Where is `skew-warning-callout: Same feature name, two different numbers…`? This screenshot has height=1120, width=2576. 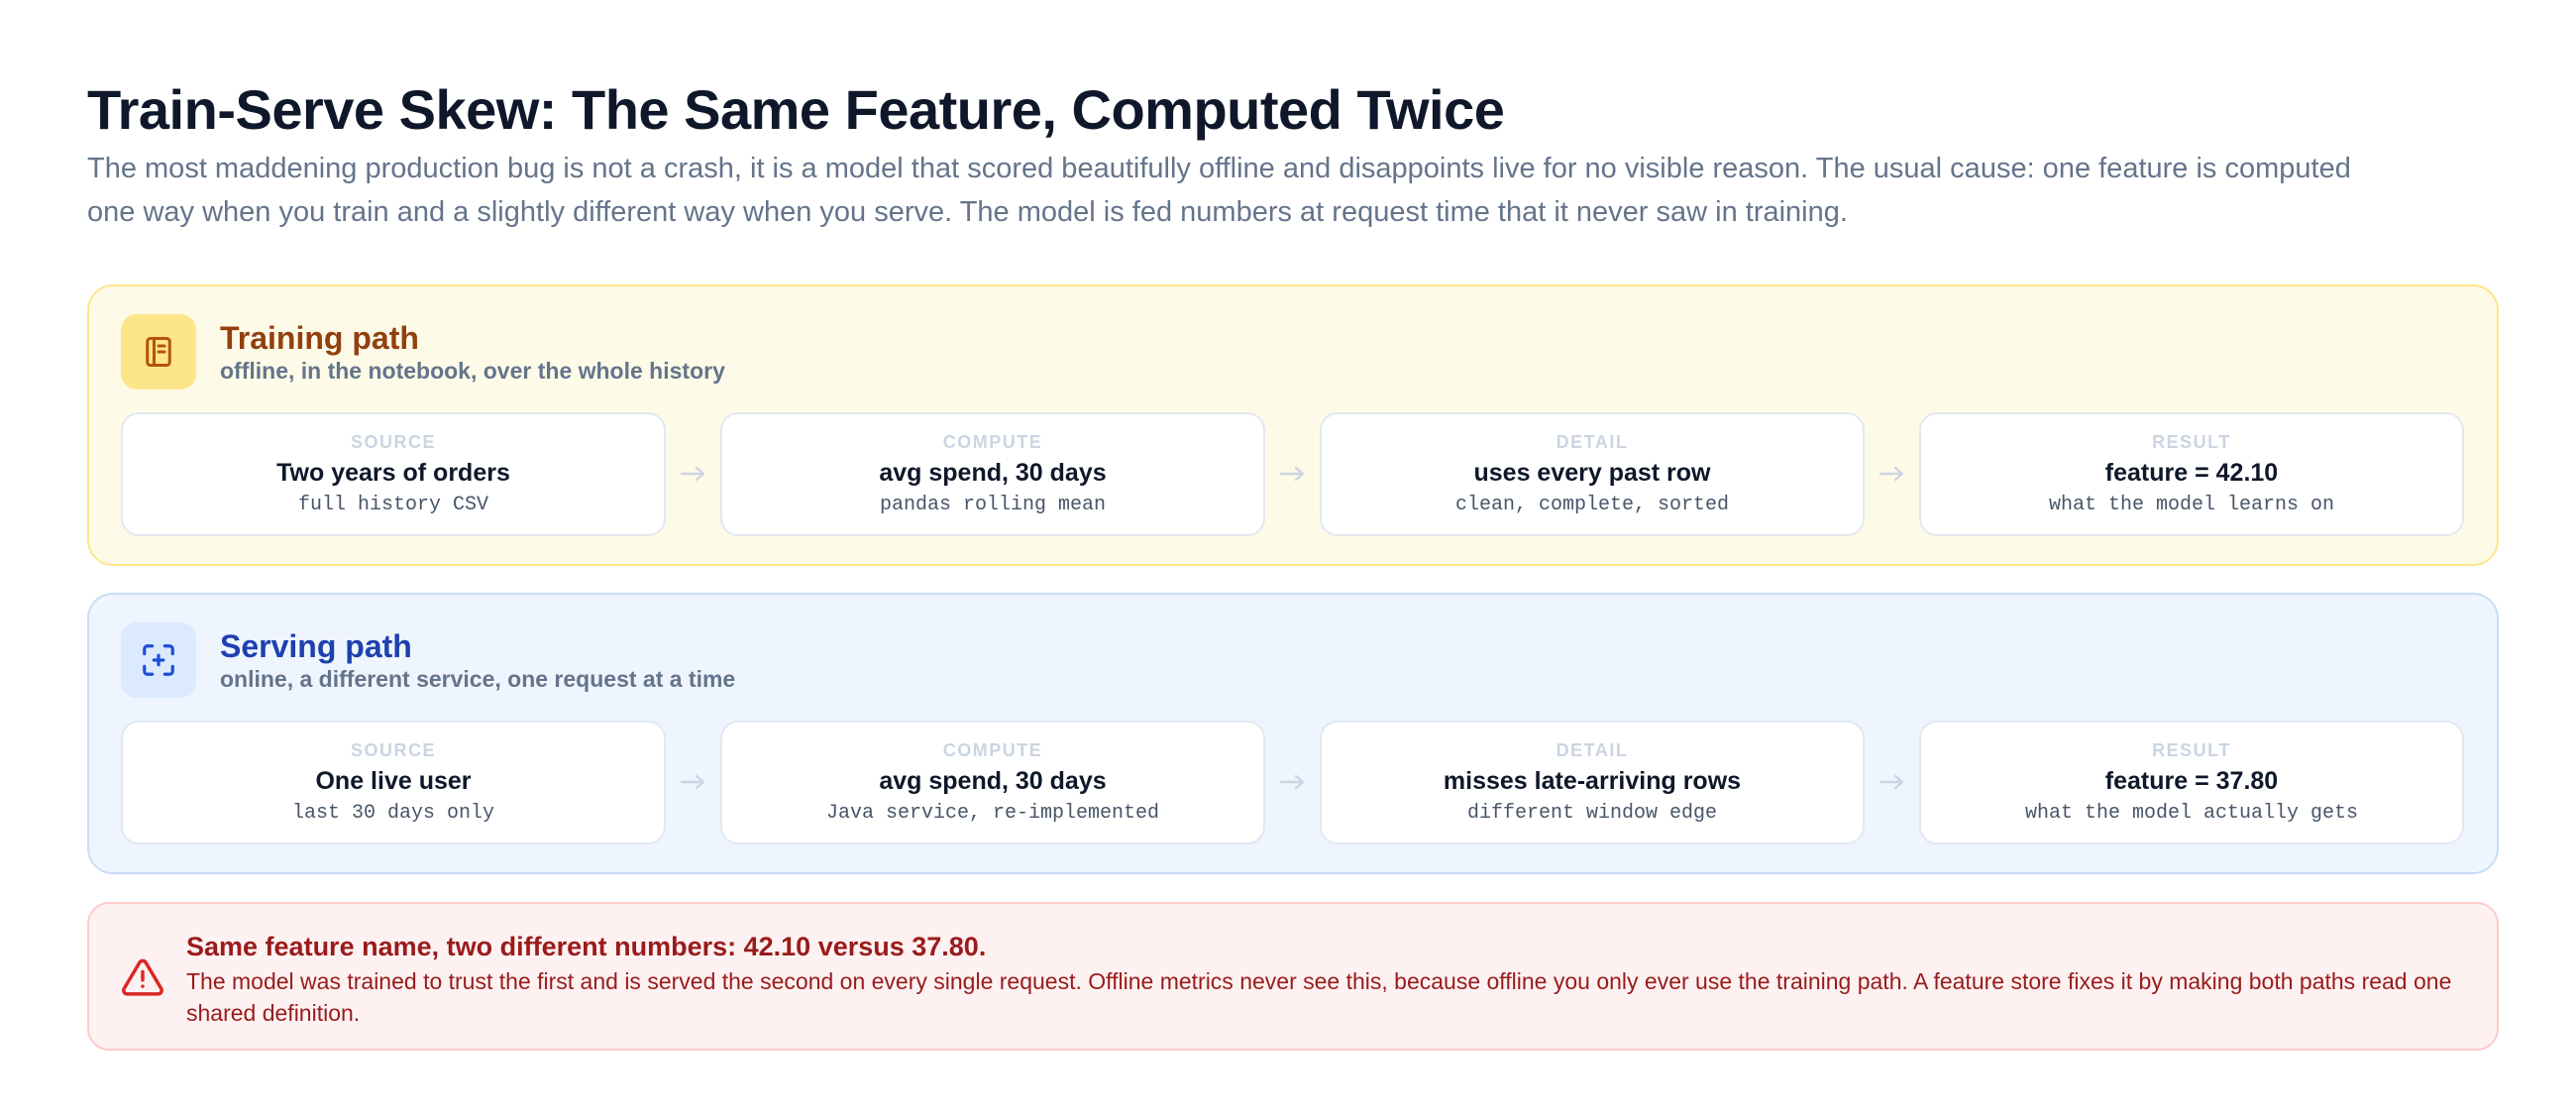 skew-warning-callout: Same feature name, two different numbers… is located at coordinates (1293, 976).